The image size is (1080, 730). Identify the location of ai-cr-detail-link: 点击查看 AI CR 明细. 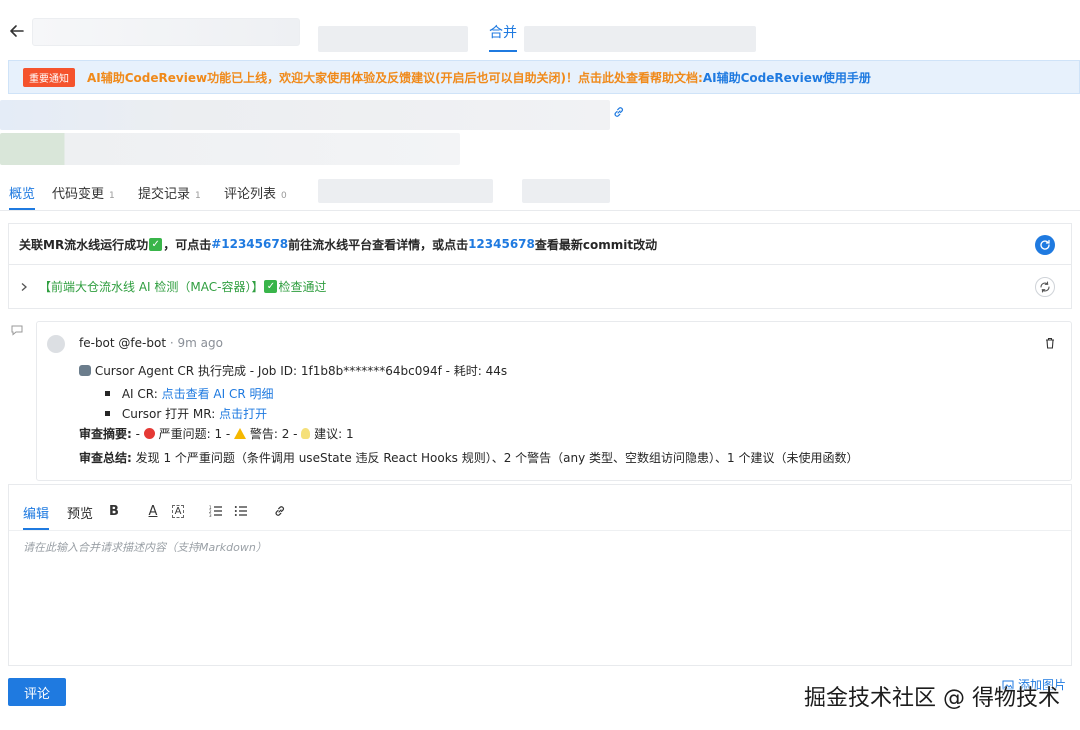
(218, 394).